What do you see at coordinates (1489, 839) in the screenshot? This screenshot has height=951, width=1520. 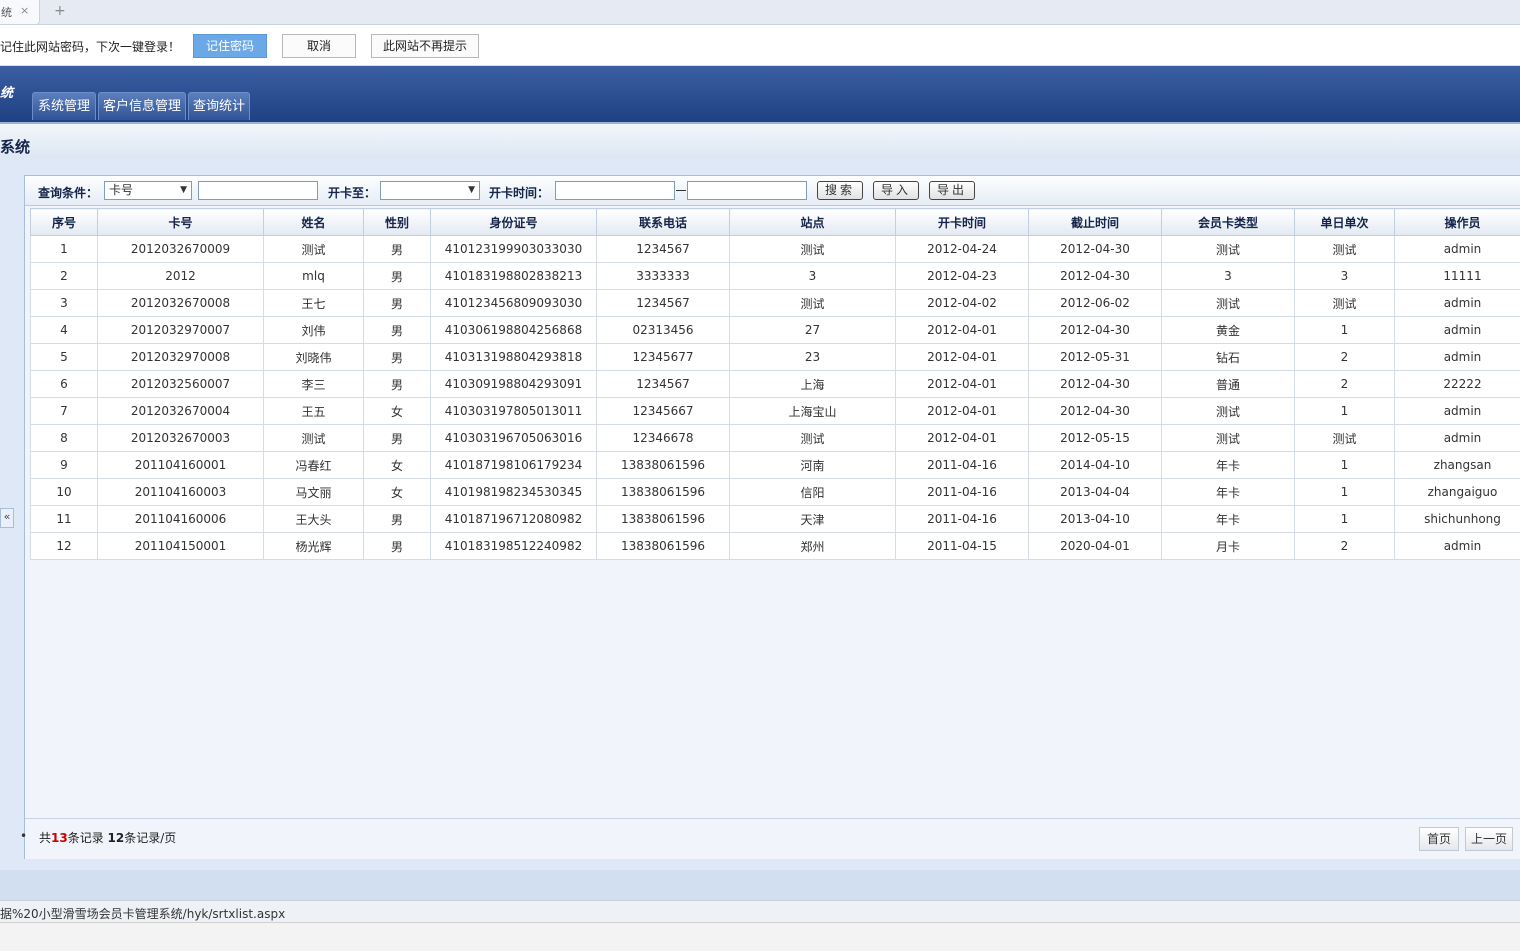 I see `prev-page-button: 上一页` at bounding box center [1489, 839].